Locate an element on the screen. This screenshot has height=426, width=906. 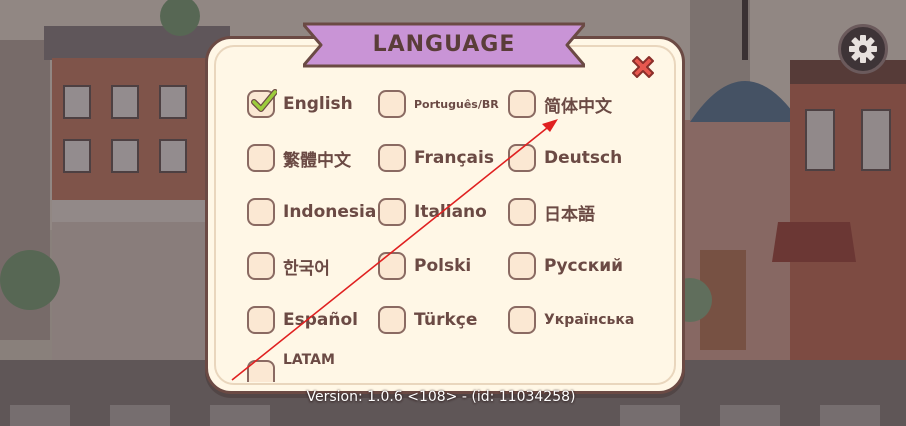
language-label: Türkçe is located at coordinates (446, 320).